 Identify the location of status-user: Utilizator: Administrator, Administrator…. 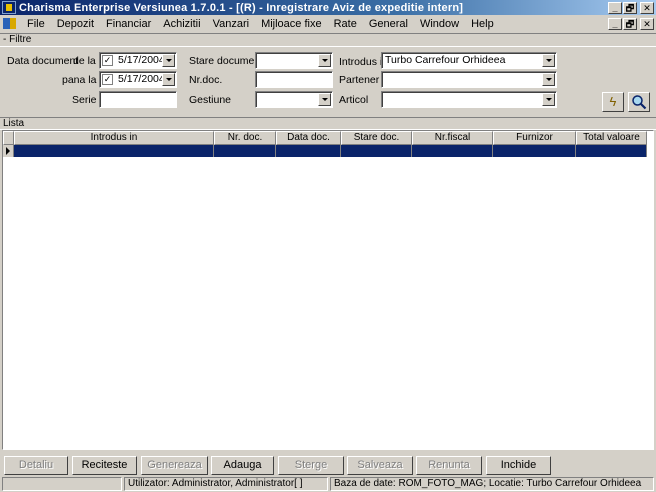
(226, 484).